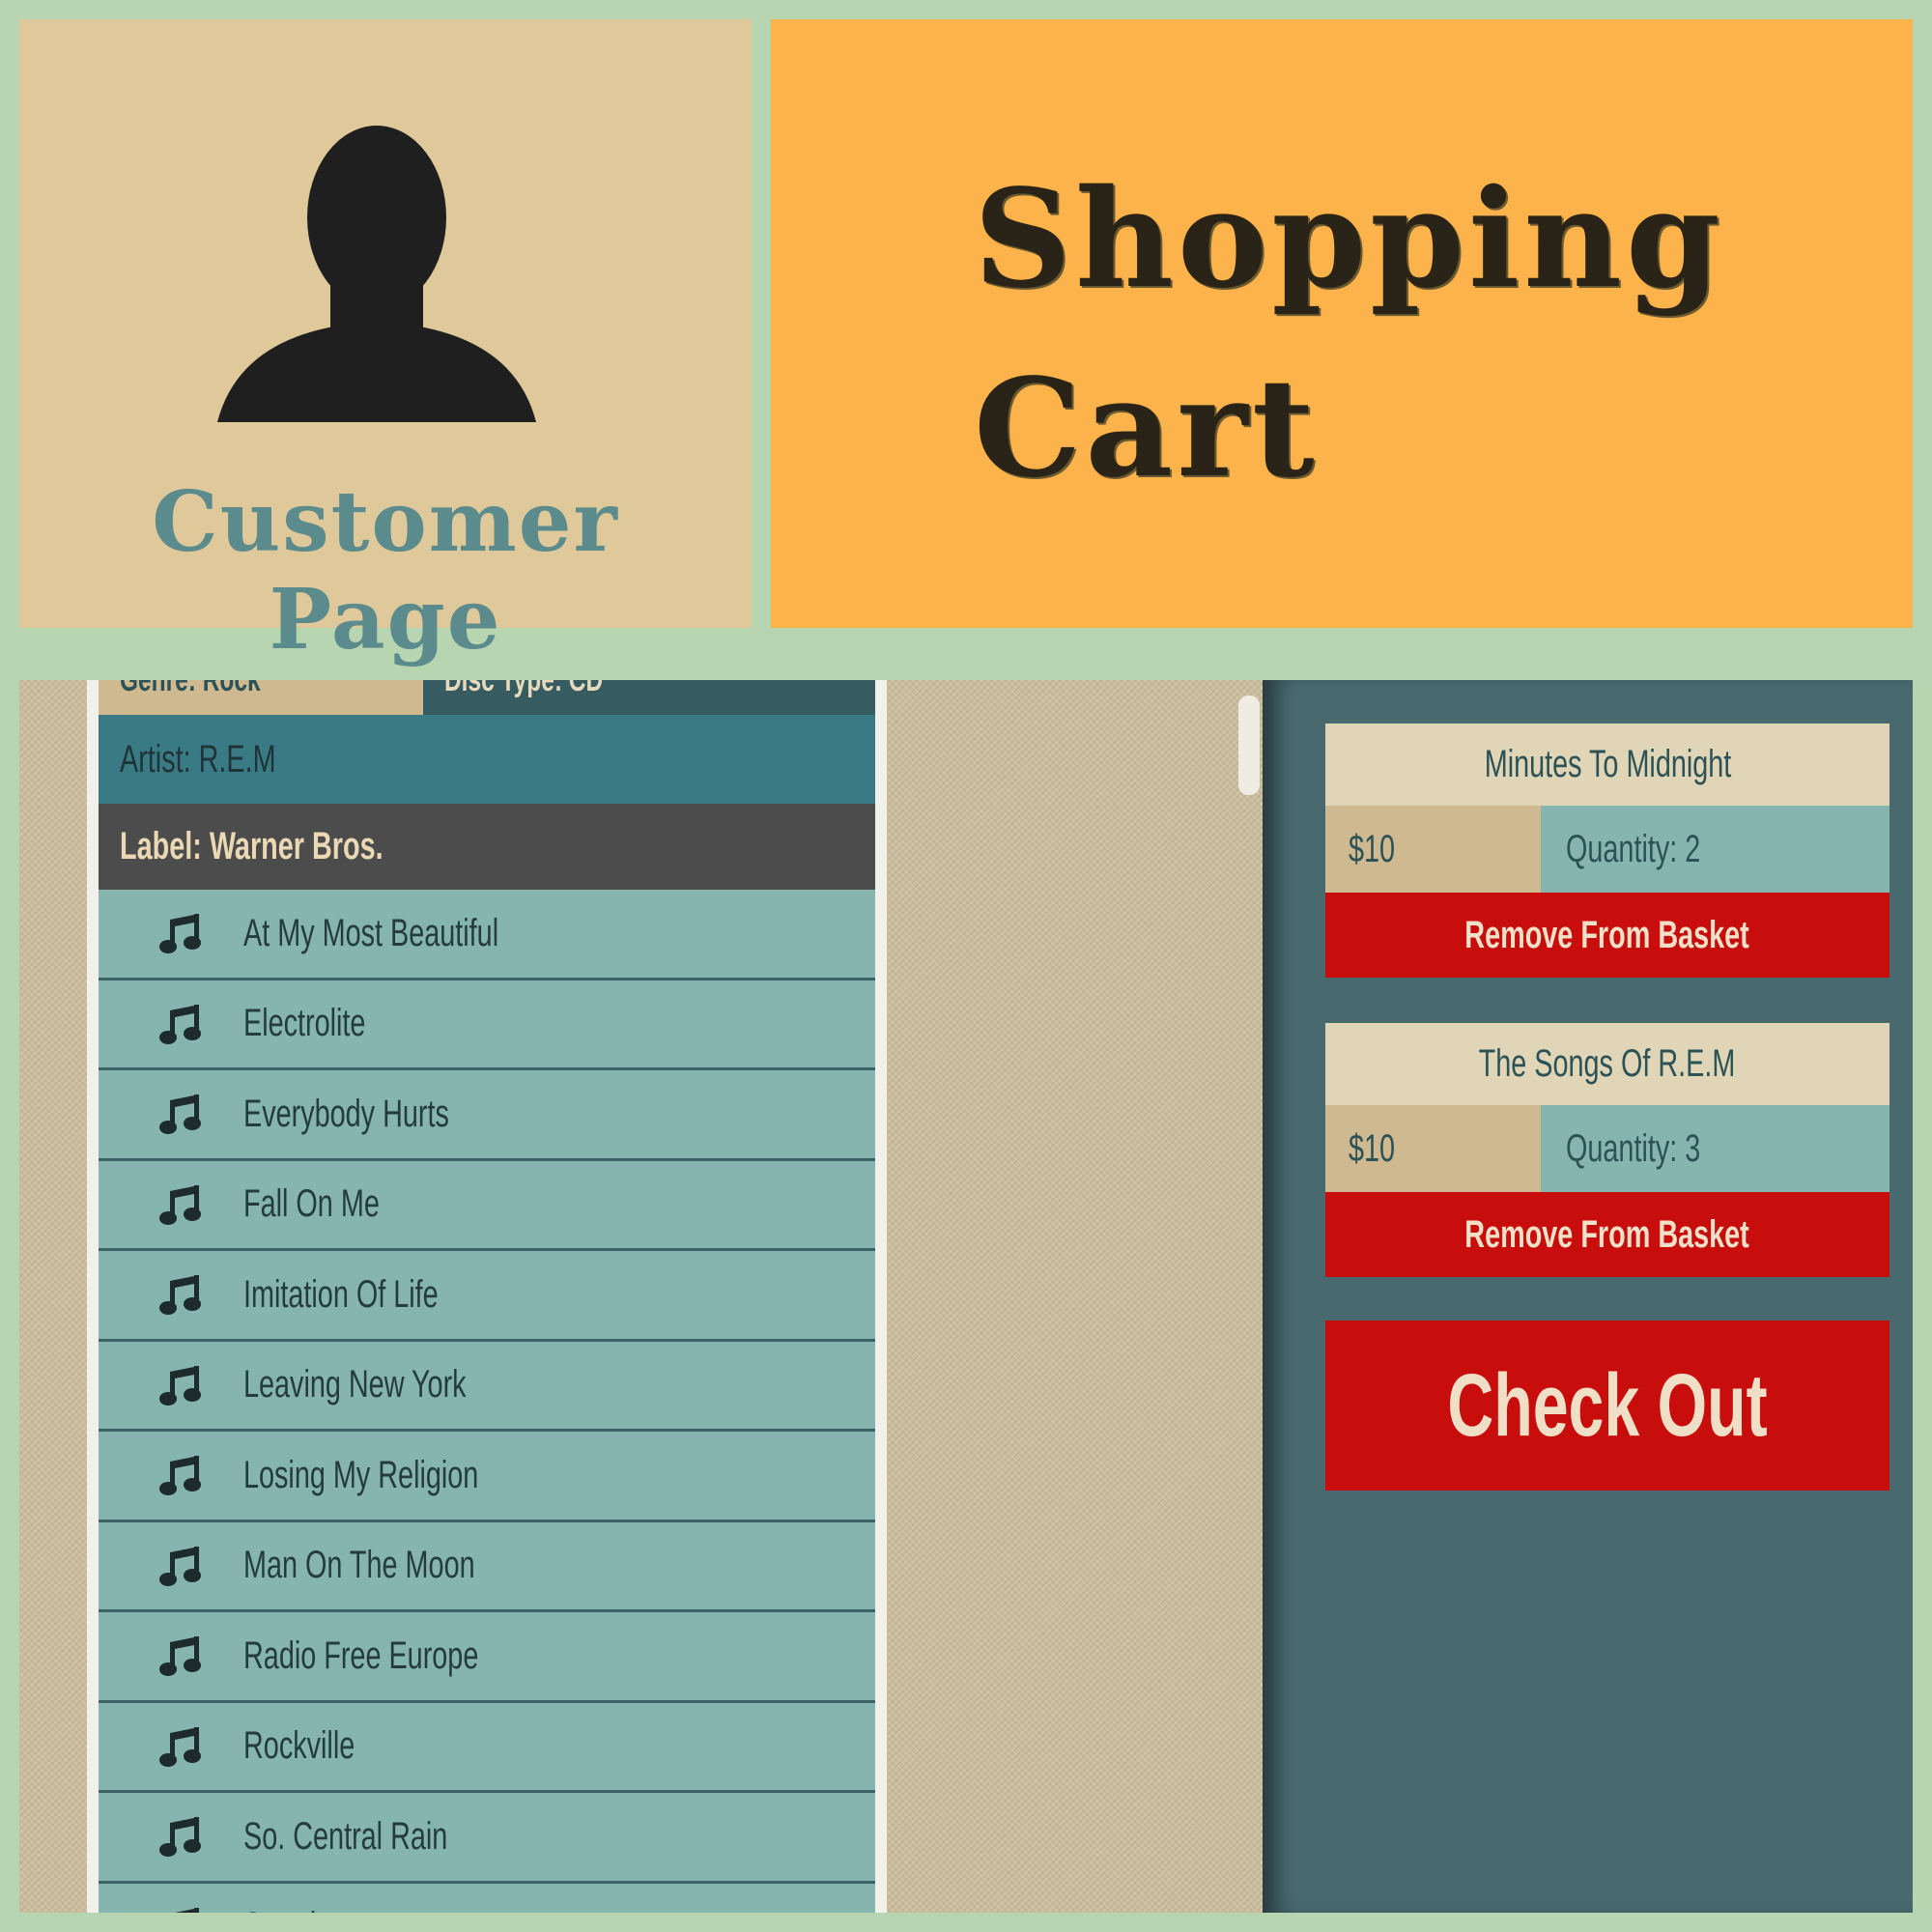 This screenshot has height=1932, width=1932. Describe the element at coordinates (341, 1294) in the screenshot. I see `song-title: Imitation Of Life` at that location.